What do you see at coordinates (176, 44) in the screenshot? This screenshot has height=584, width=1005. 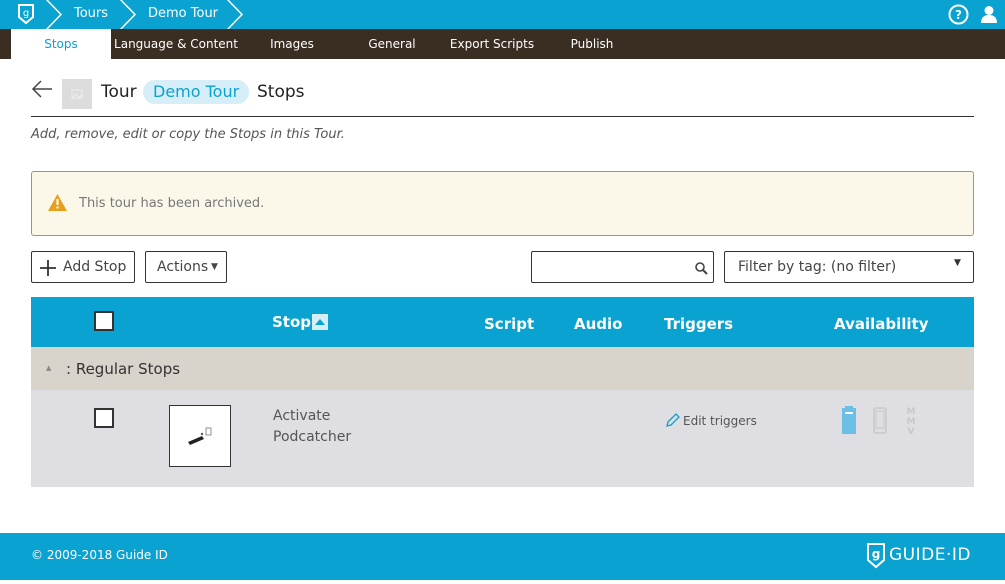 I see `tab-language-content: Language & Content` at bounding box center [176, 44].